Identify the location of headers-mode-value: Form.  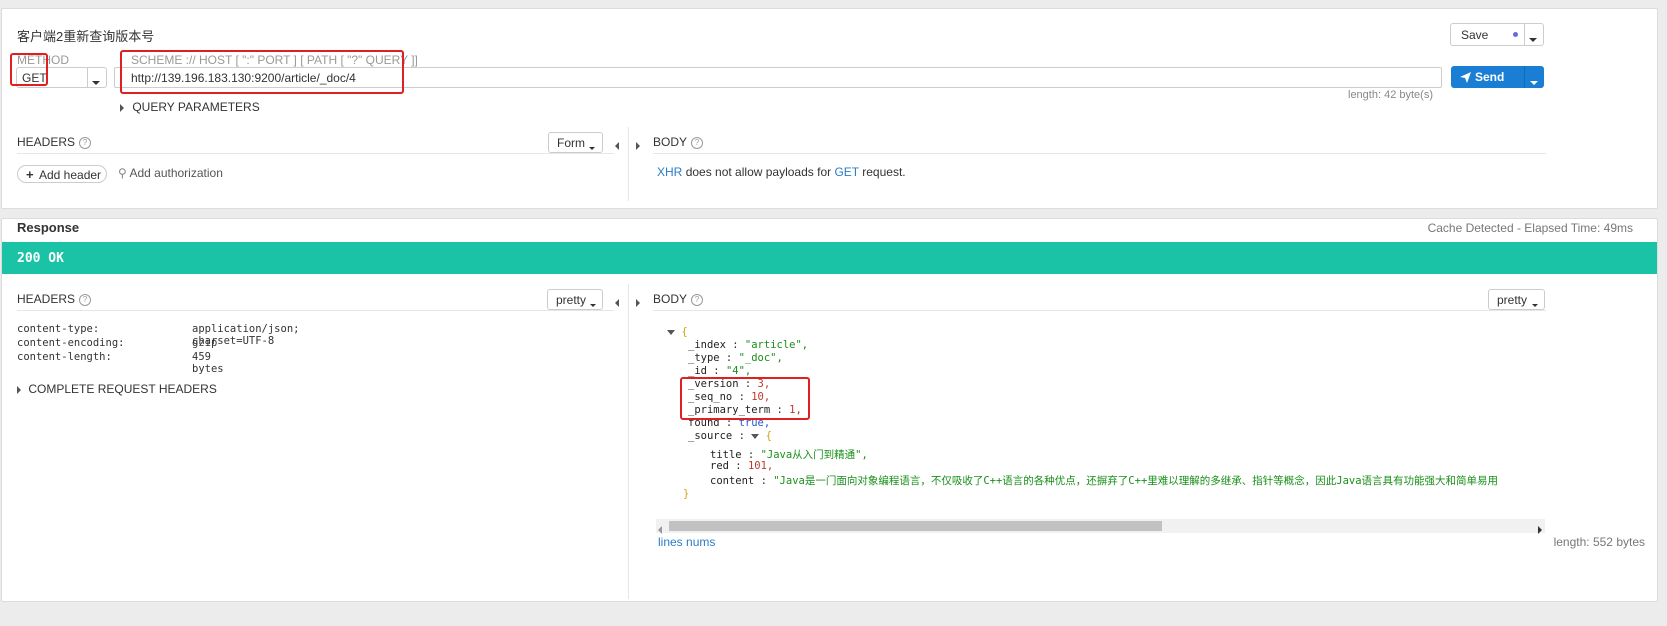
(571, 143).